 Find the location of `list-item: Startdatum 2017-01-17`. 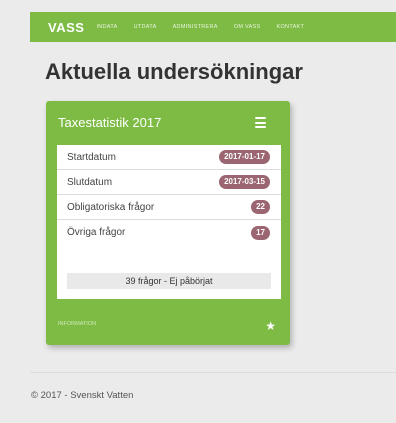

list-item: Startdatum 2017-01-17 is located at coordinates (169, 157).